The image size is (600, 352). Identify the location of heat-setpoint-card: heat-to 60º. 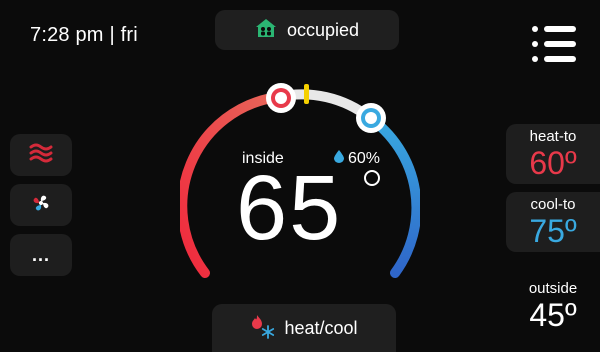
(553, 154).